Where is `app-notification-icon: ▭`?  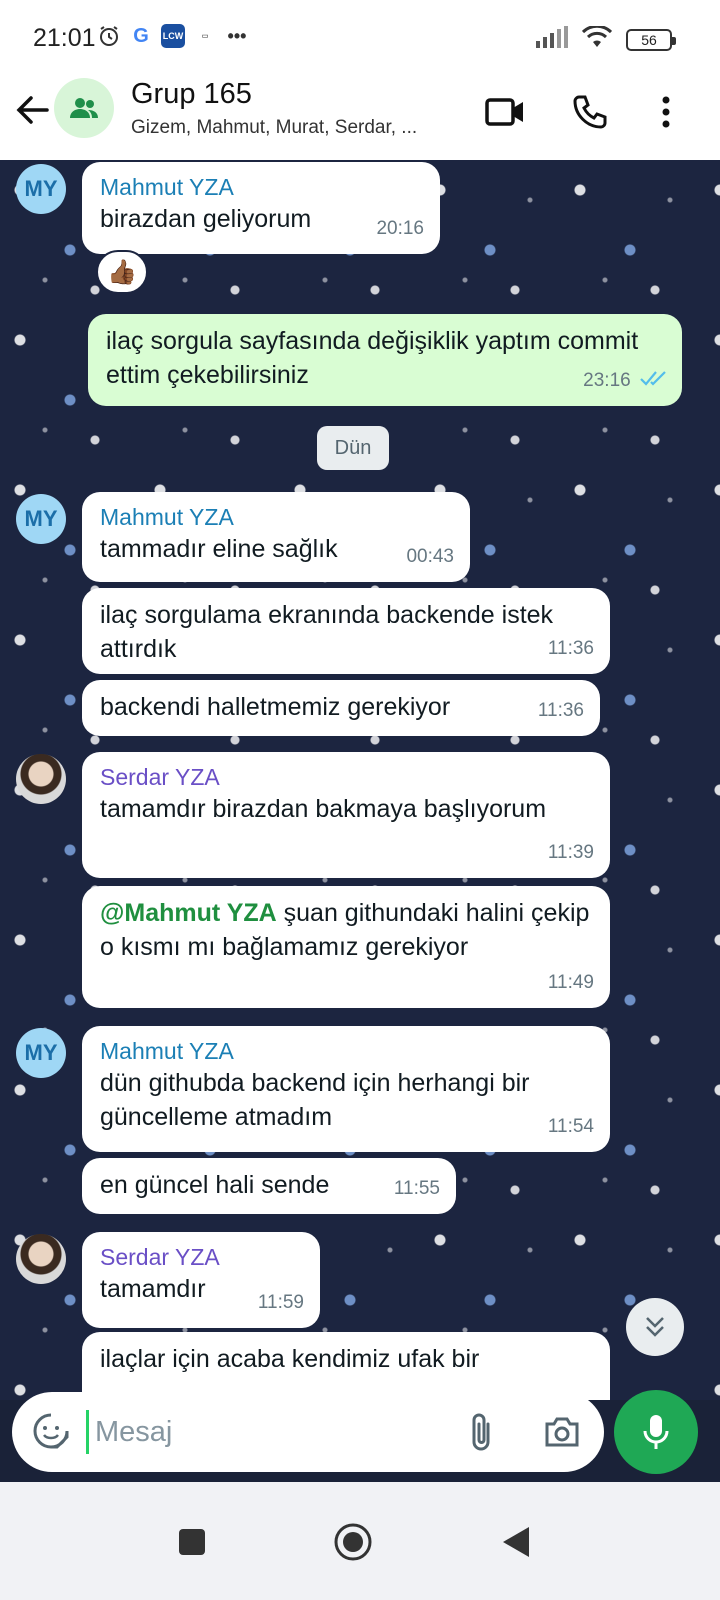
app-notification-icon: ▭ is located at coordinates (205, 36).